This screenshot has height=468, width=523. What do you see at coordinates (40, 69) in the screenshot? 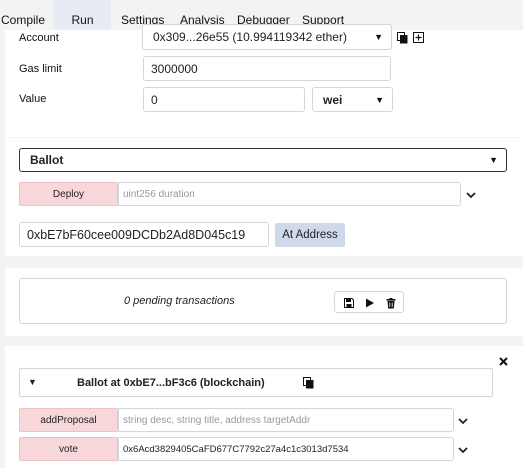
I see `gas-limit-label: Gas limit` at bounding box center [40, 69].